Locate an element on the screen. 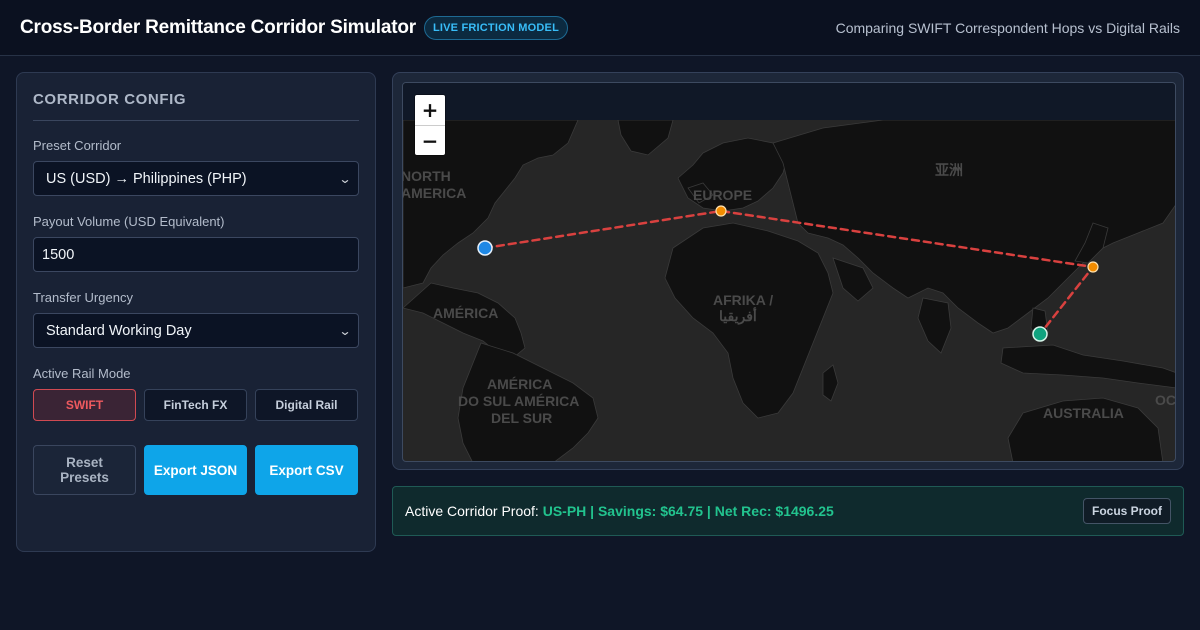  panel-title: CORRIDOR CONFIG is located at coordinates (196, 106).